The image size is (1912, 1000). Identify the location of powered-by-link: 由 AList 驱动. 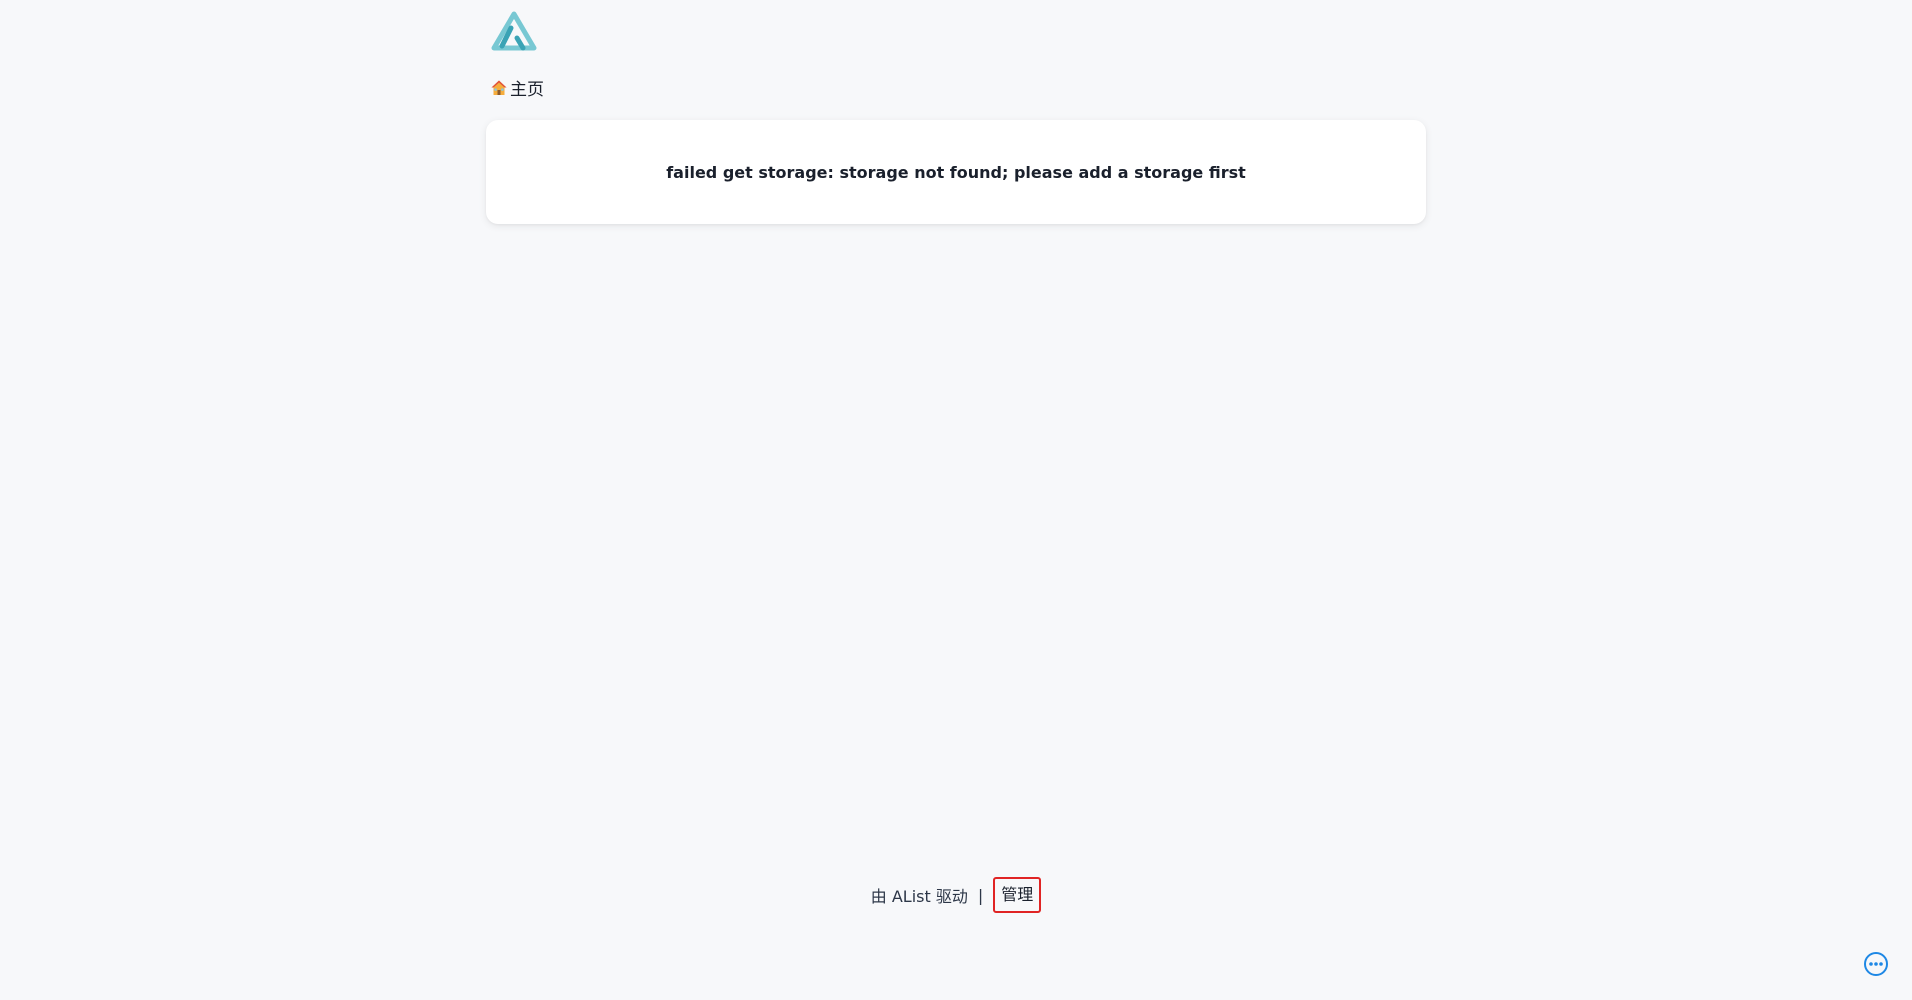
(919, 895).